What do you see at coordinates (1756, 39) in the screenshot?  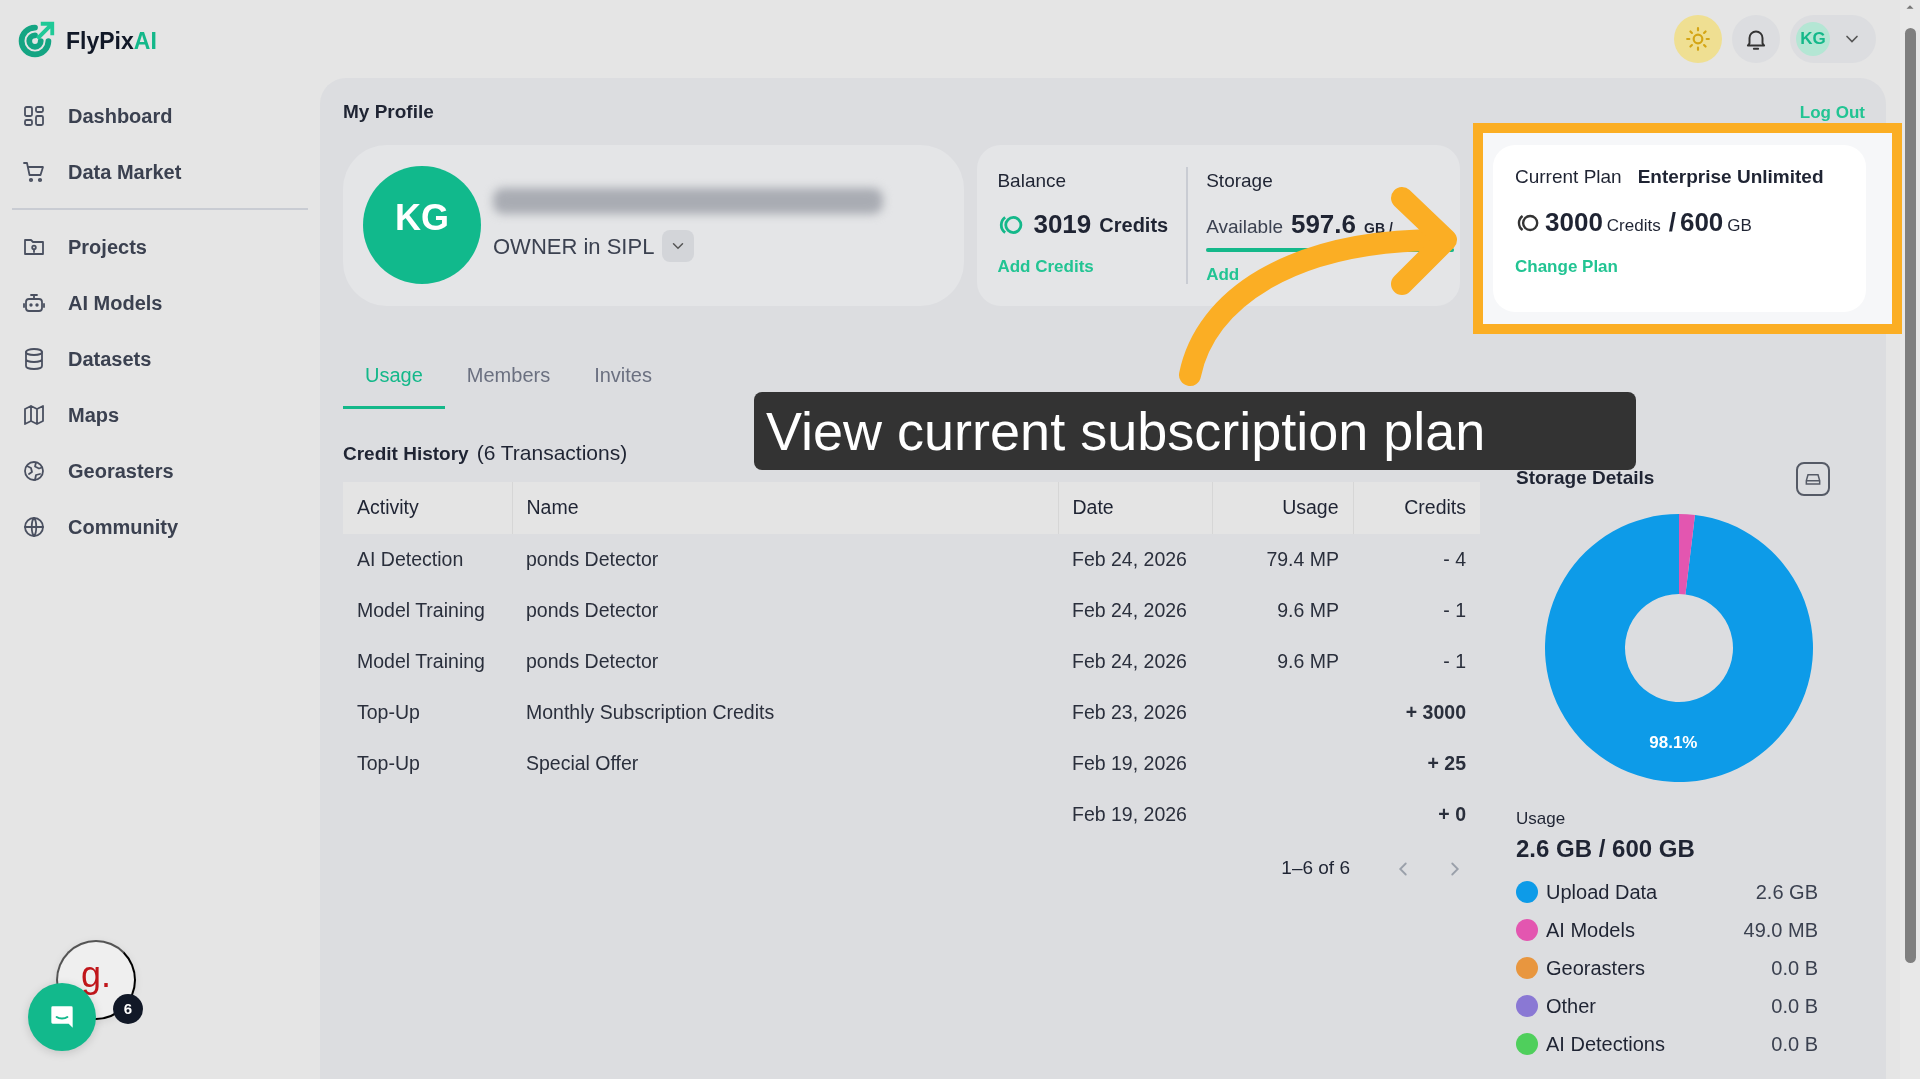 I see `notifications-button` at bounding box center [1756, 39].